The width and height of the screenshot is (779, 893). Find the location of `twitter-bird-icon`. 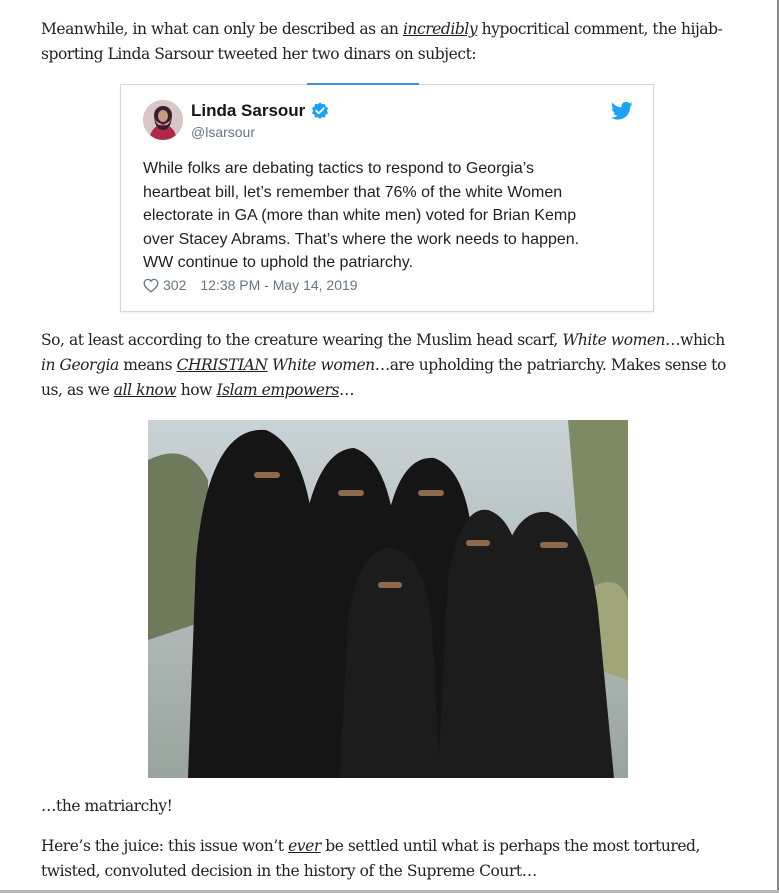

twitter-bird-icon is located at coordinates (622, 111).